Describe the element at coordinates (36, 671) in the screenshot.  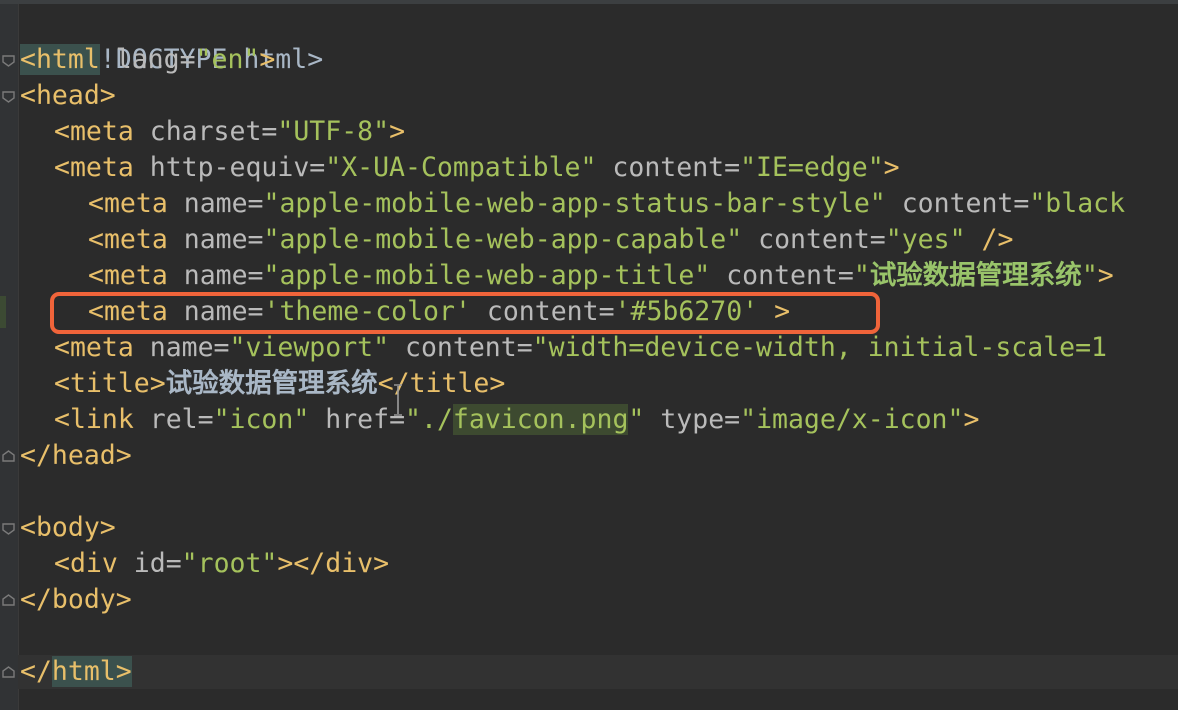
I see `tag-bracket: </` at that location.